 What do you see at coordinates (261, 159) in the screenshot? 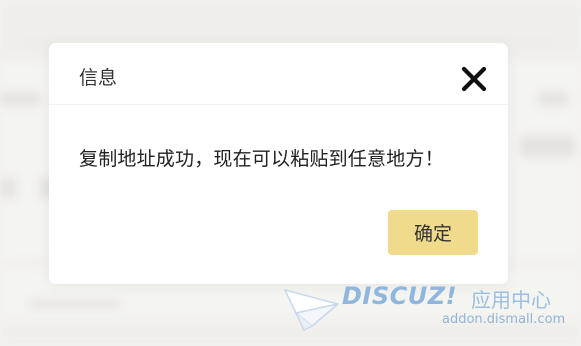
I see `dialog-message: 复制地址成功，现在可以粘贴到任意地方！` at bounding box center [261, 159].